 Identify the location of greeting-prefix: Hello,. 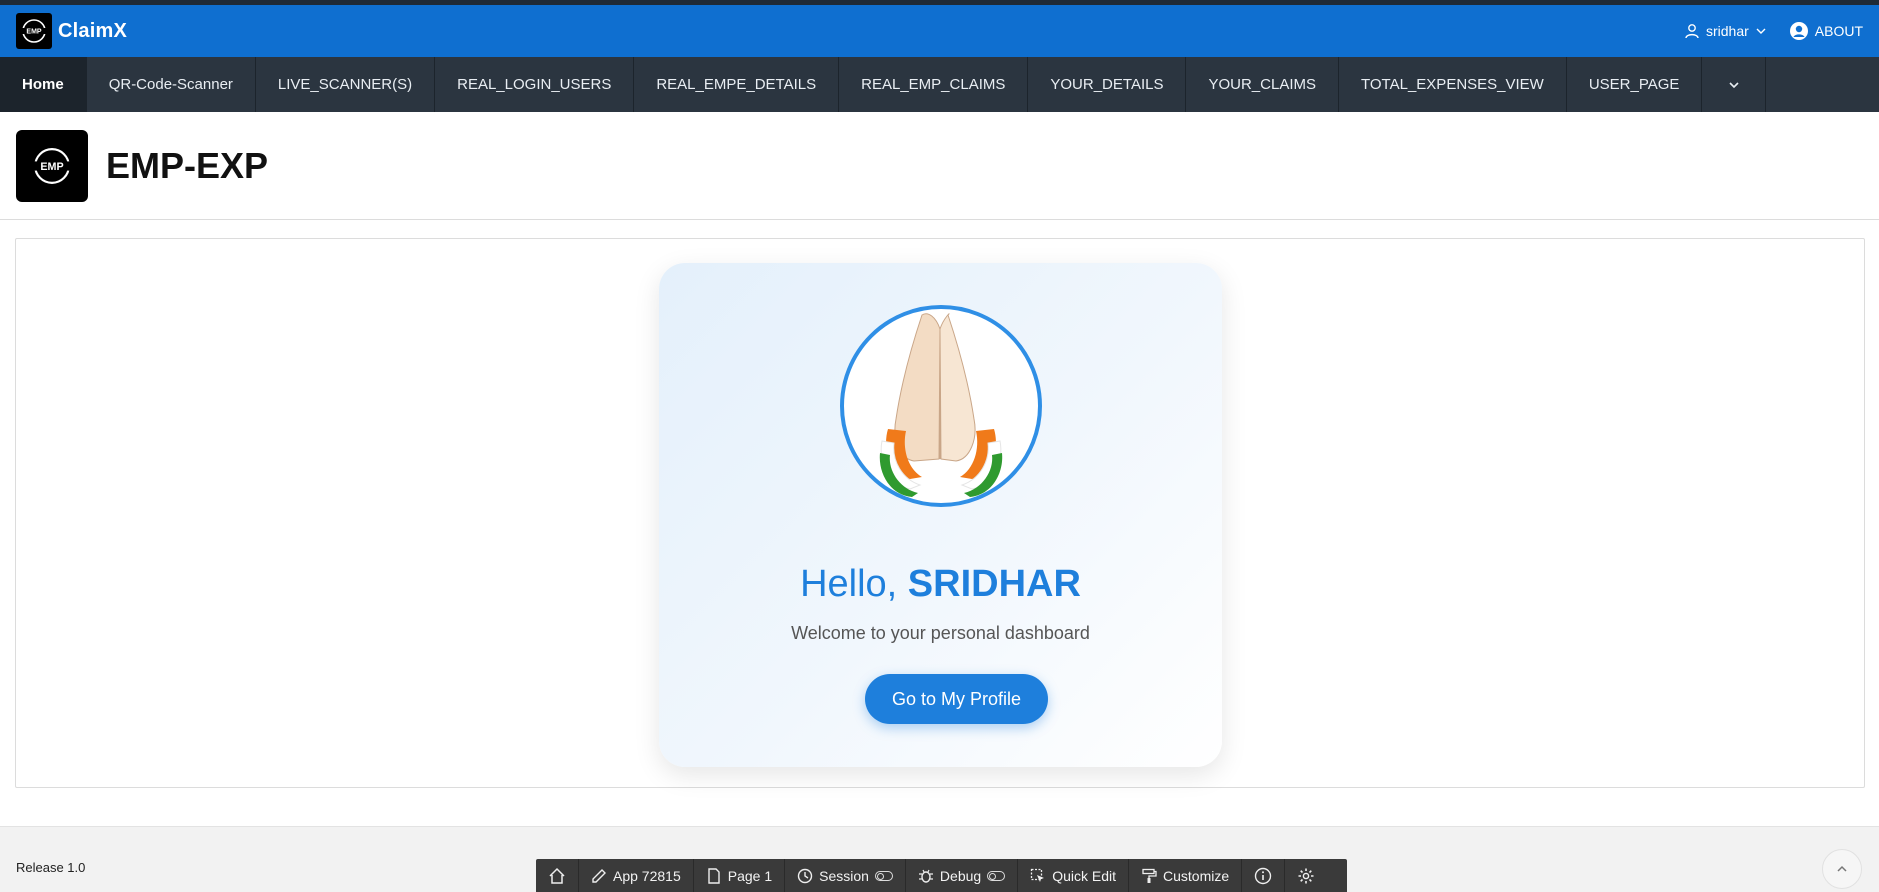
(854, 584).